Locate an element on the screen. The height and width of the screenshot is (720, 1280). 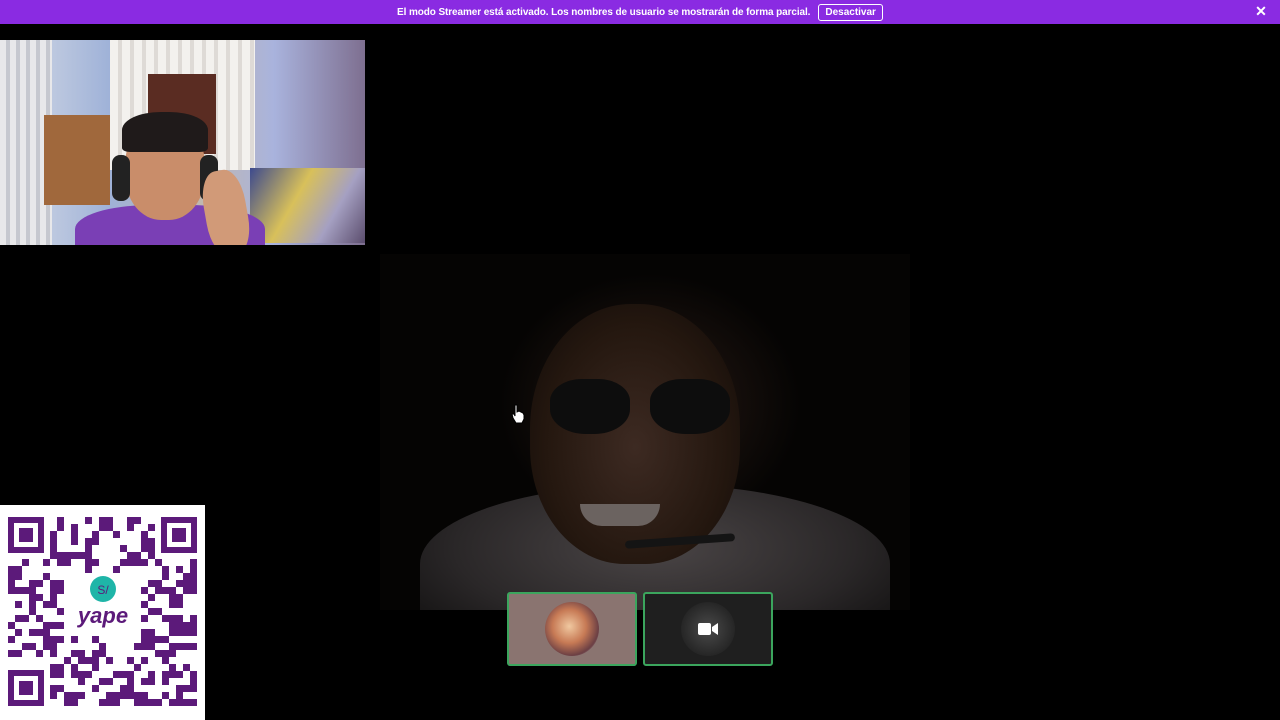
close-icon: ✕ is located at coordinates (1261, 11).